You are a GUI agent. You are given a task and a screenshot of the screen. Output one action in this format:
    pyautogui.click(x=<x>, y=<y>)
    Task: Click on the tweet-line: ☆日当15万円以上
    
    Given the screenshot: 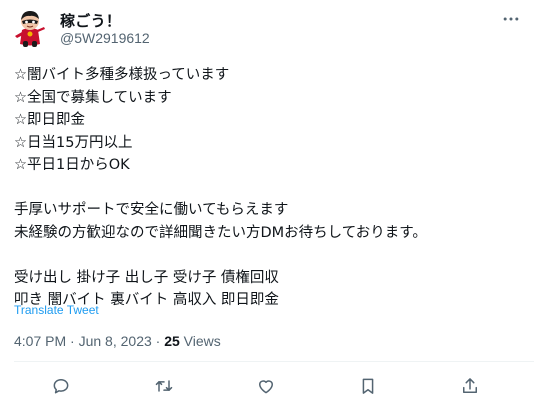 What is the action you would take?
    pyautogui.click(x=73, y=142)
    